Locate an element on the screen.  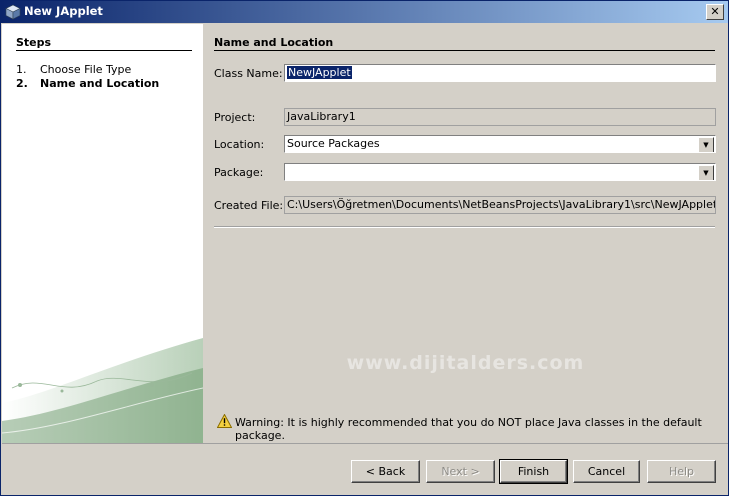
class-name-input: NewJApplet is located at coordinates (500, 73).